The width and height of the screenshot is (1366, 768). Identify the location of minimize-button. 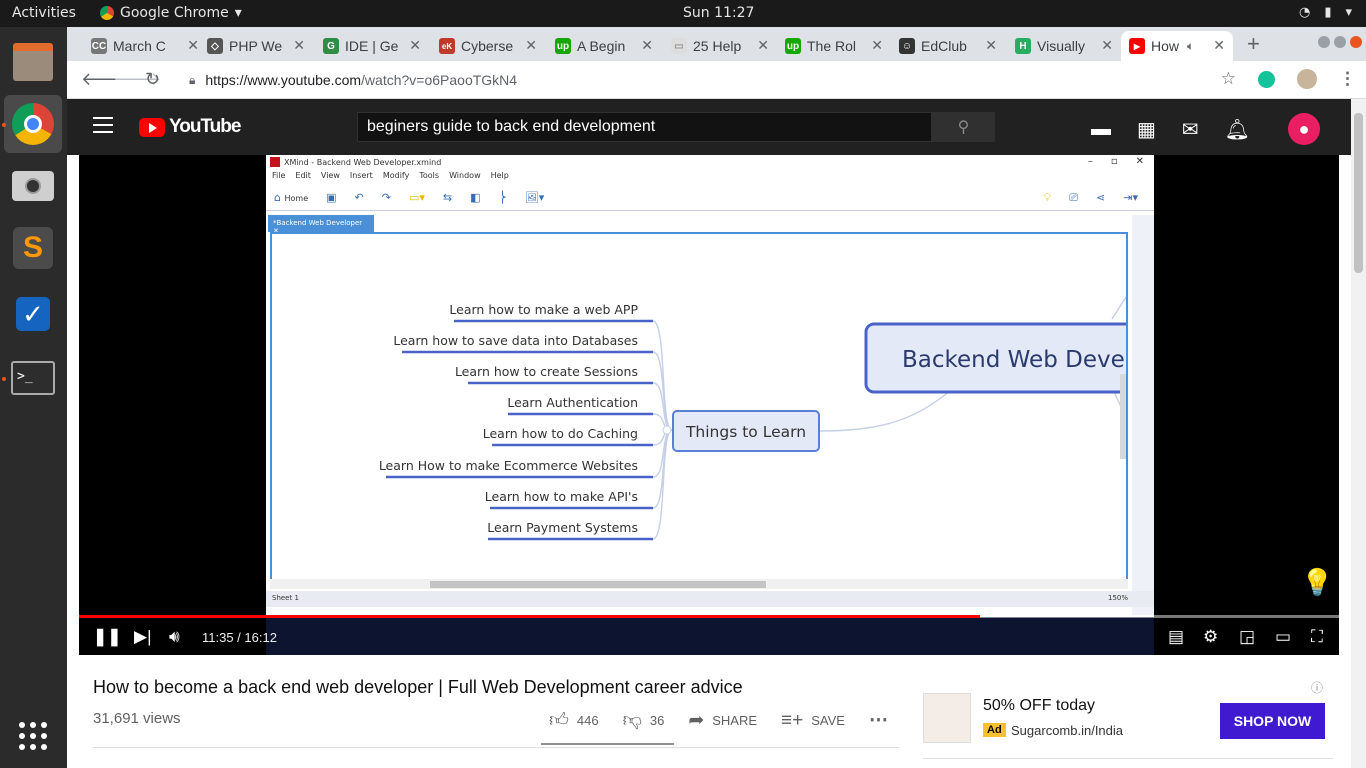
(1324, 42).